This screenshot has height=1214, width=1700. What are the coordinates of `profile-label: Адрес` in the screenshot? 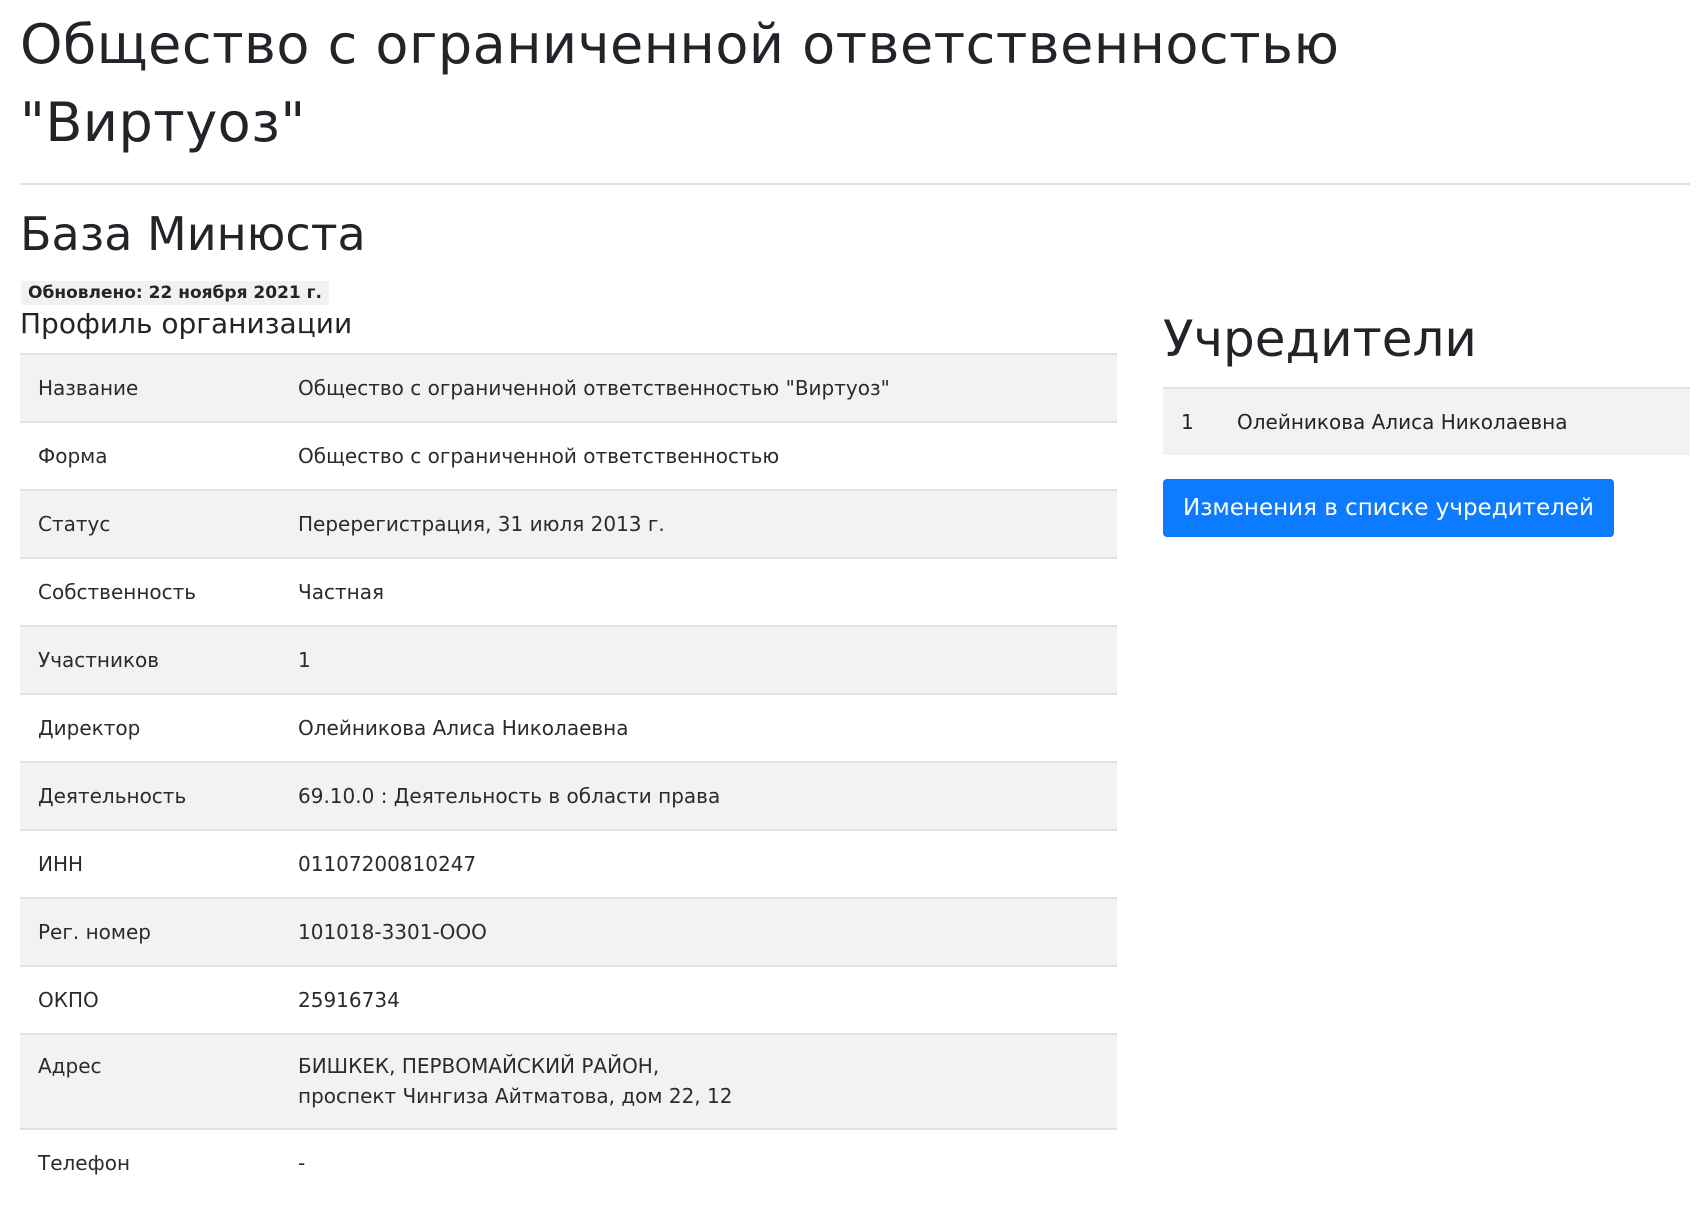 It's located at (70, 1066).